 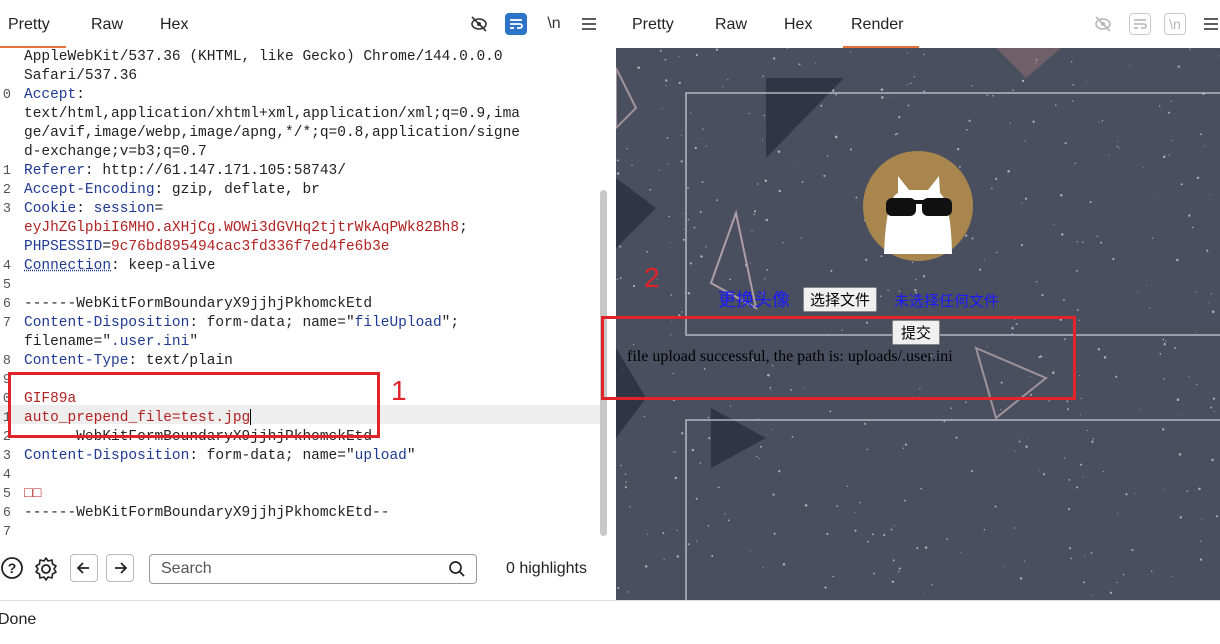 I want to click on code-line: 1 Referer: http://61.147.171.105:58743/, so click(x=300, y=171).